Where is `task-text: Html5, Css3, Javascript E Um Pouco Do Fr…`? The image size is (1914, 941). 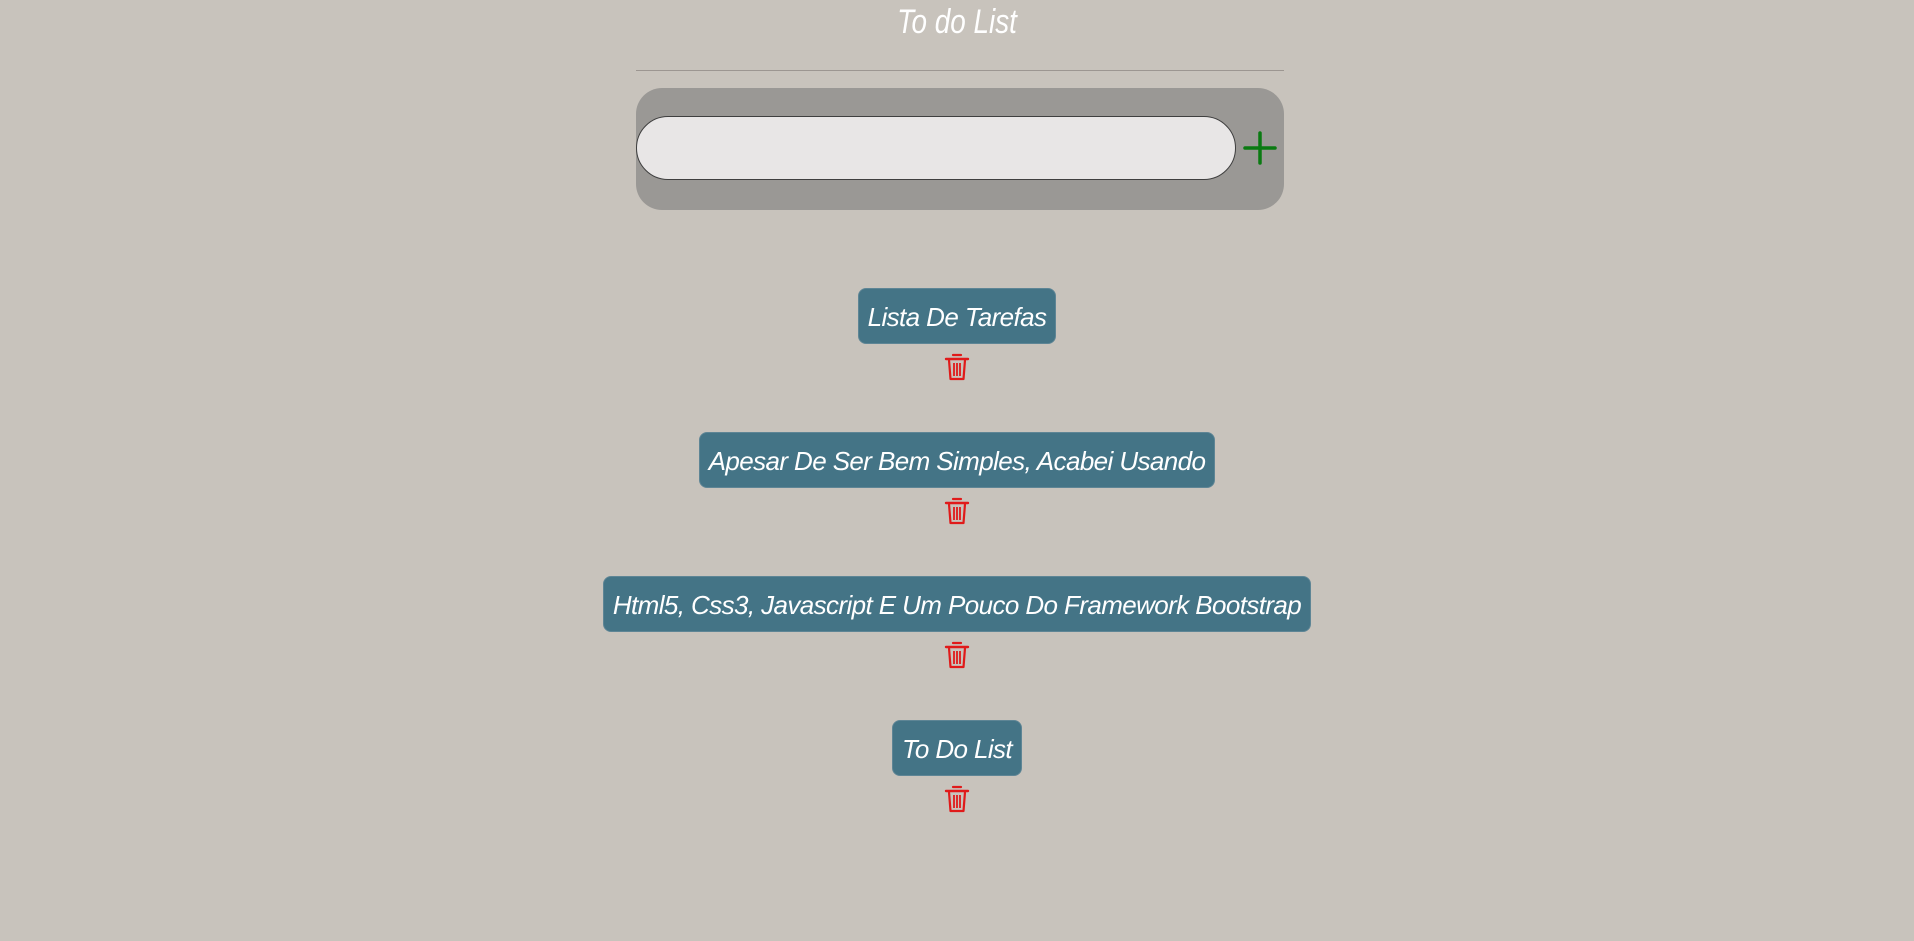 task-text: Html5, Css3, Javascript E Um Pouco Do Fr… is located at coordinates (957, 605).